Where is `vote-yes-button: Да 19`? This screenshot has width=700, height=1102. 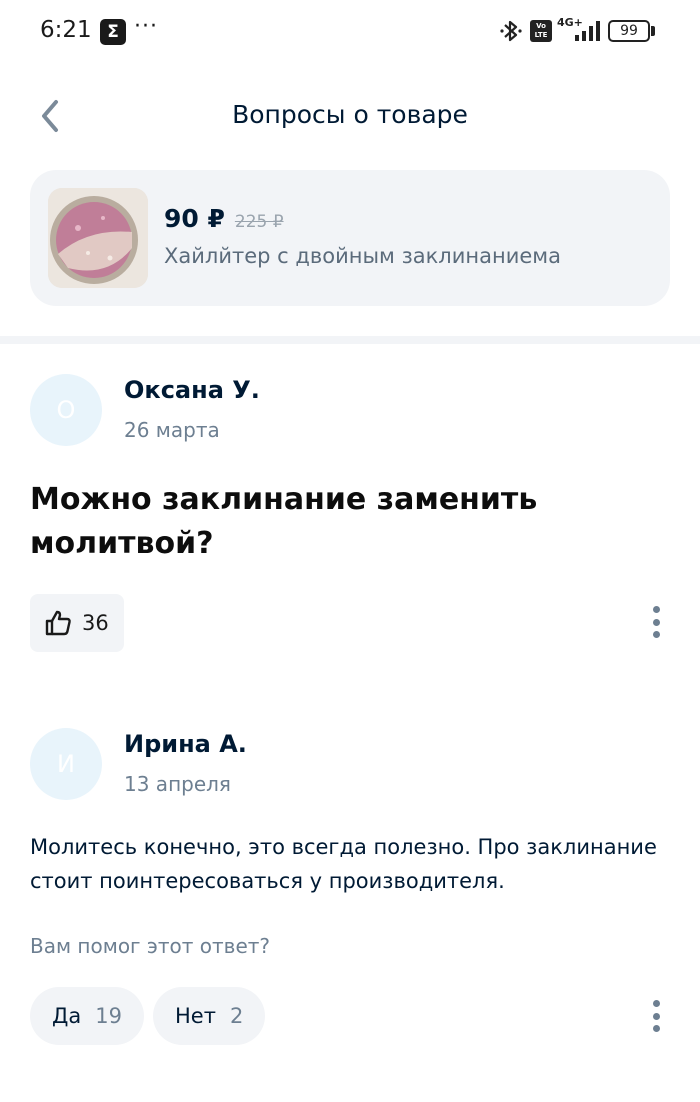 vote-yes-button: Да 19 is located at coordinates (87, 1016).